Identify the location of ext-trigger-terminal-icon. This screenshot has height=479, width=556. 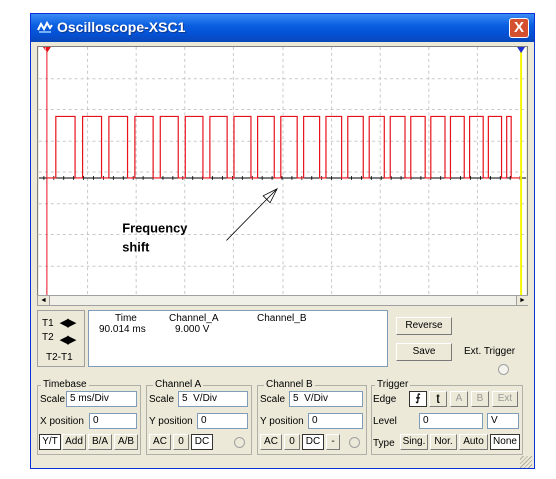
(503, 369).